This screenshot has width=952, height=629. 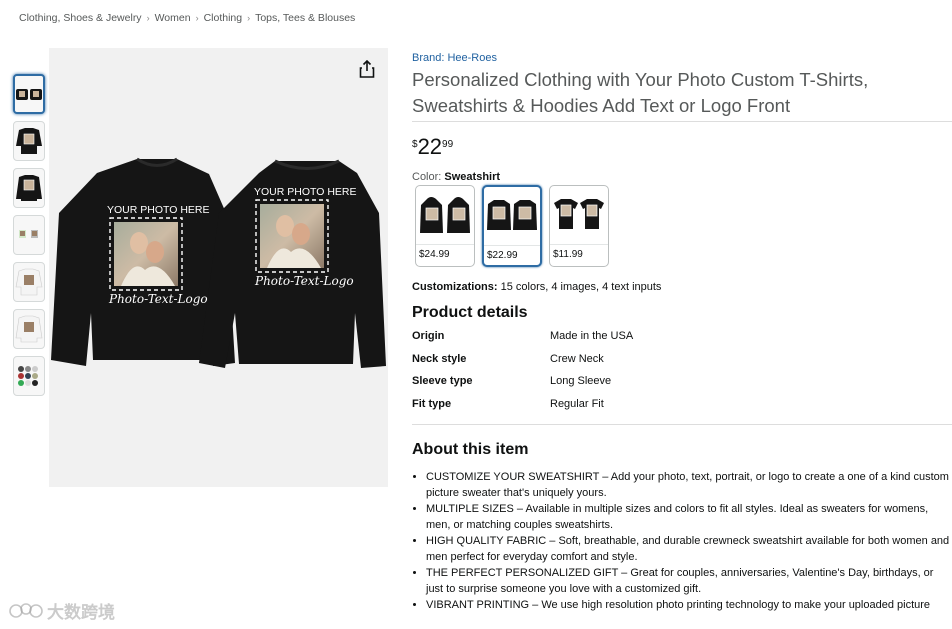 What do you see at coordinates (305, 192) in the screenshot?
I see `photo-tag-right: YOUR PHOTO HERE` at bounding box center [305, 192].